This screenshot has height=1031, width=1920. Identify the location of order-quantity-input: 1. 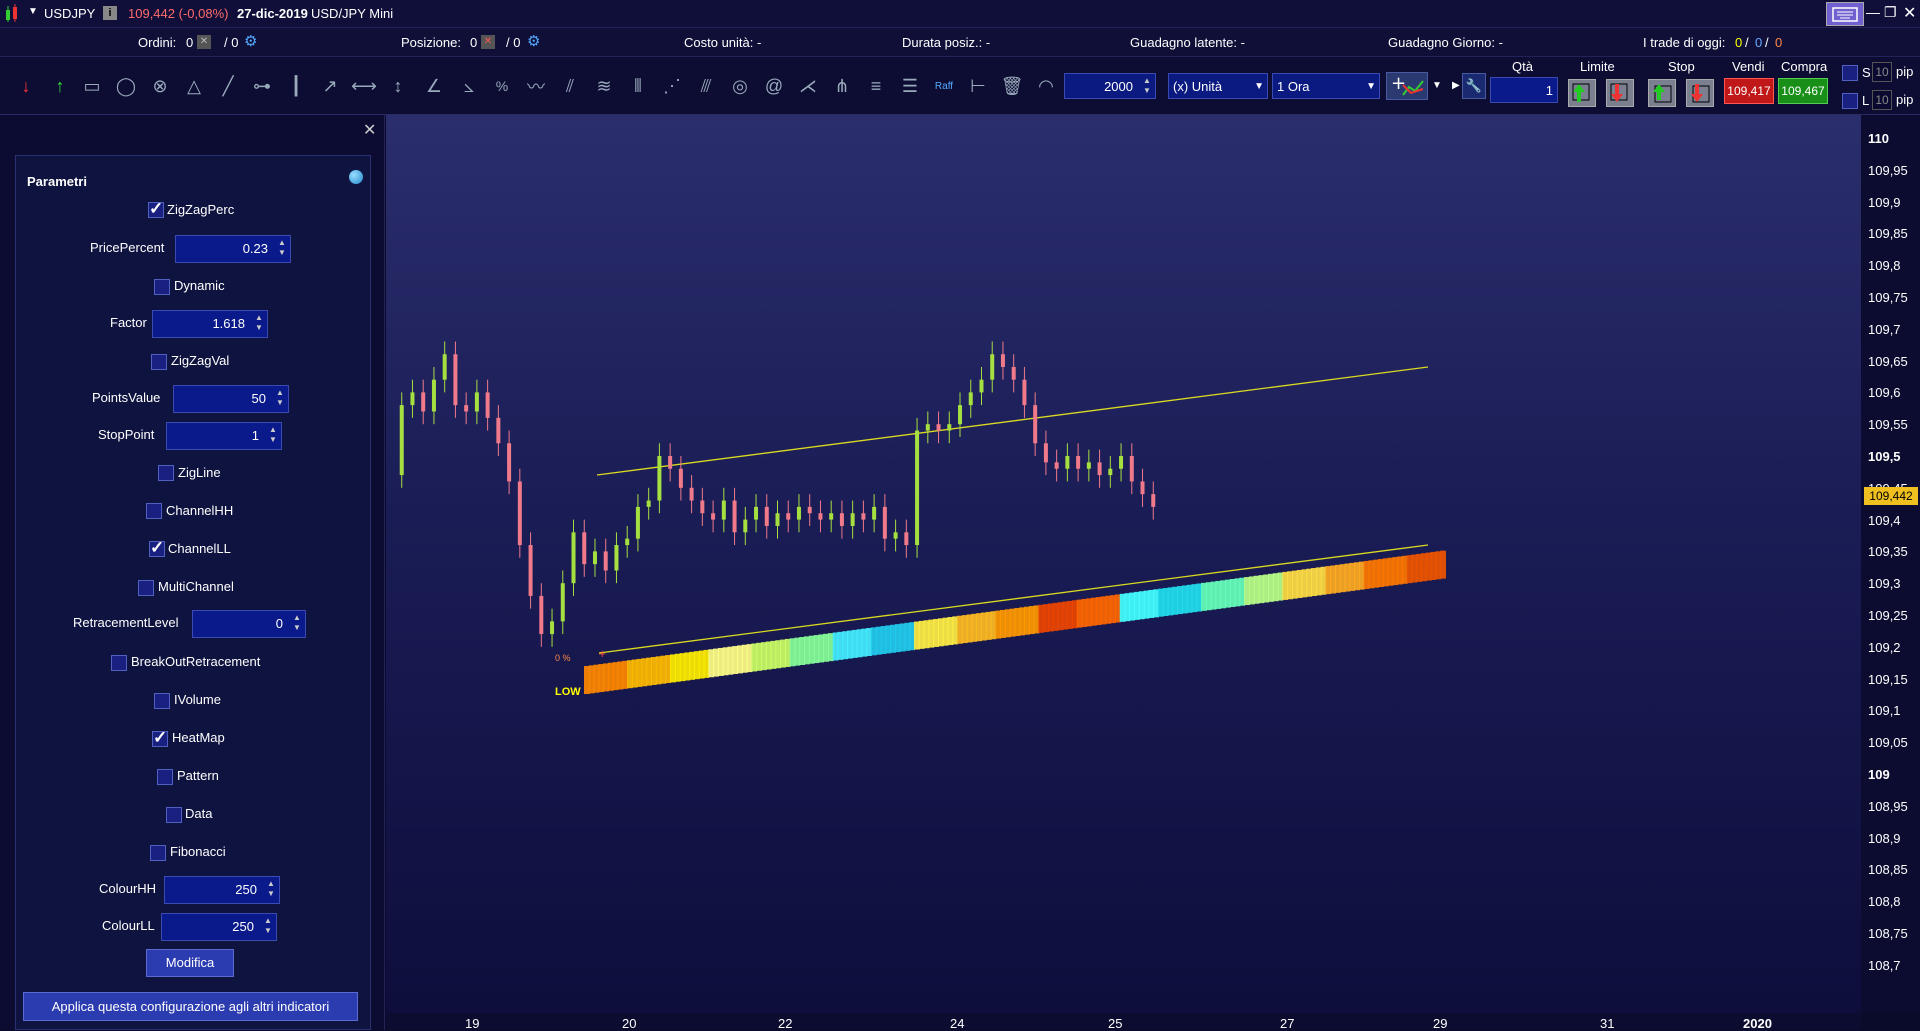
(1524, 90).